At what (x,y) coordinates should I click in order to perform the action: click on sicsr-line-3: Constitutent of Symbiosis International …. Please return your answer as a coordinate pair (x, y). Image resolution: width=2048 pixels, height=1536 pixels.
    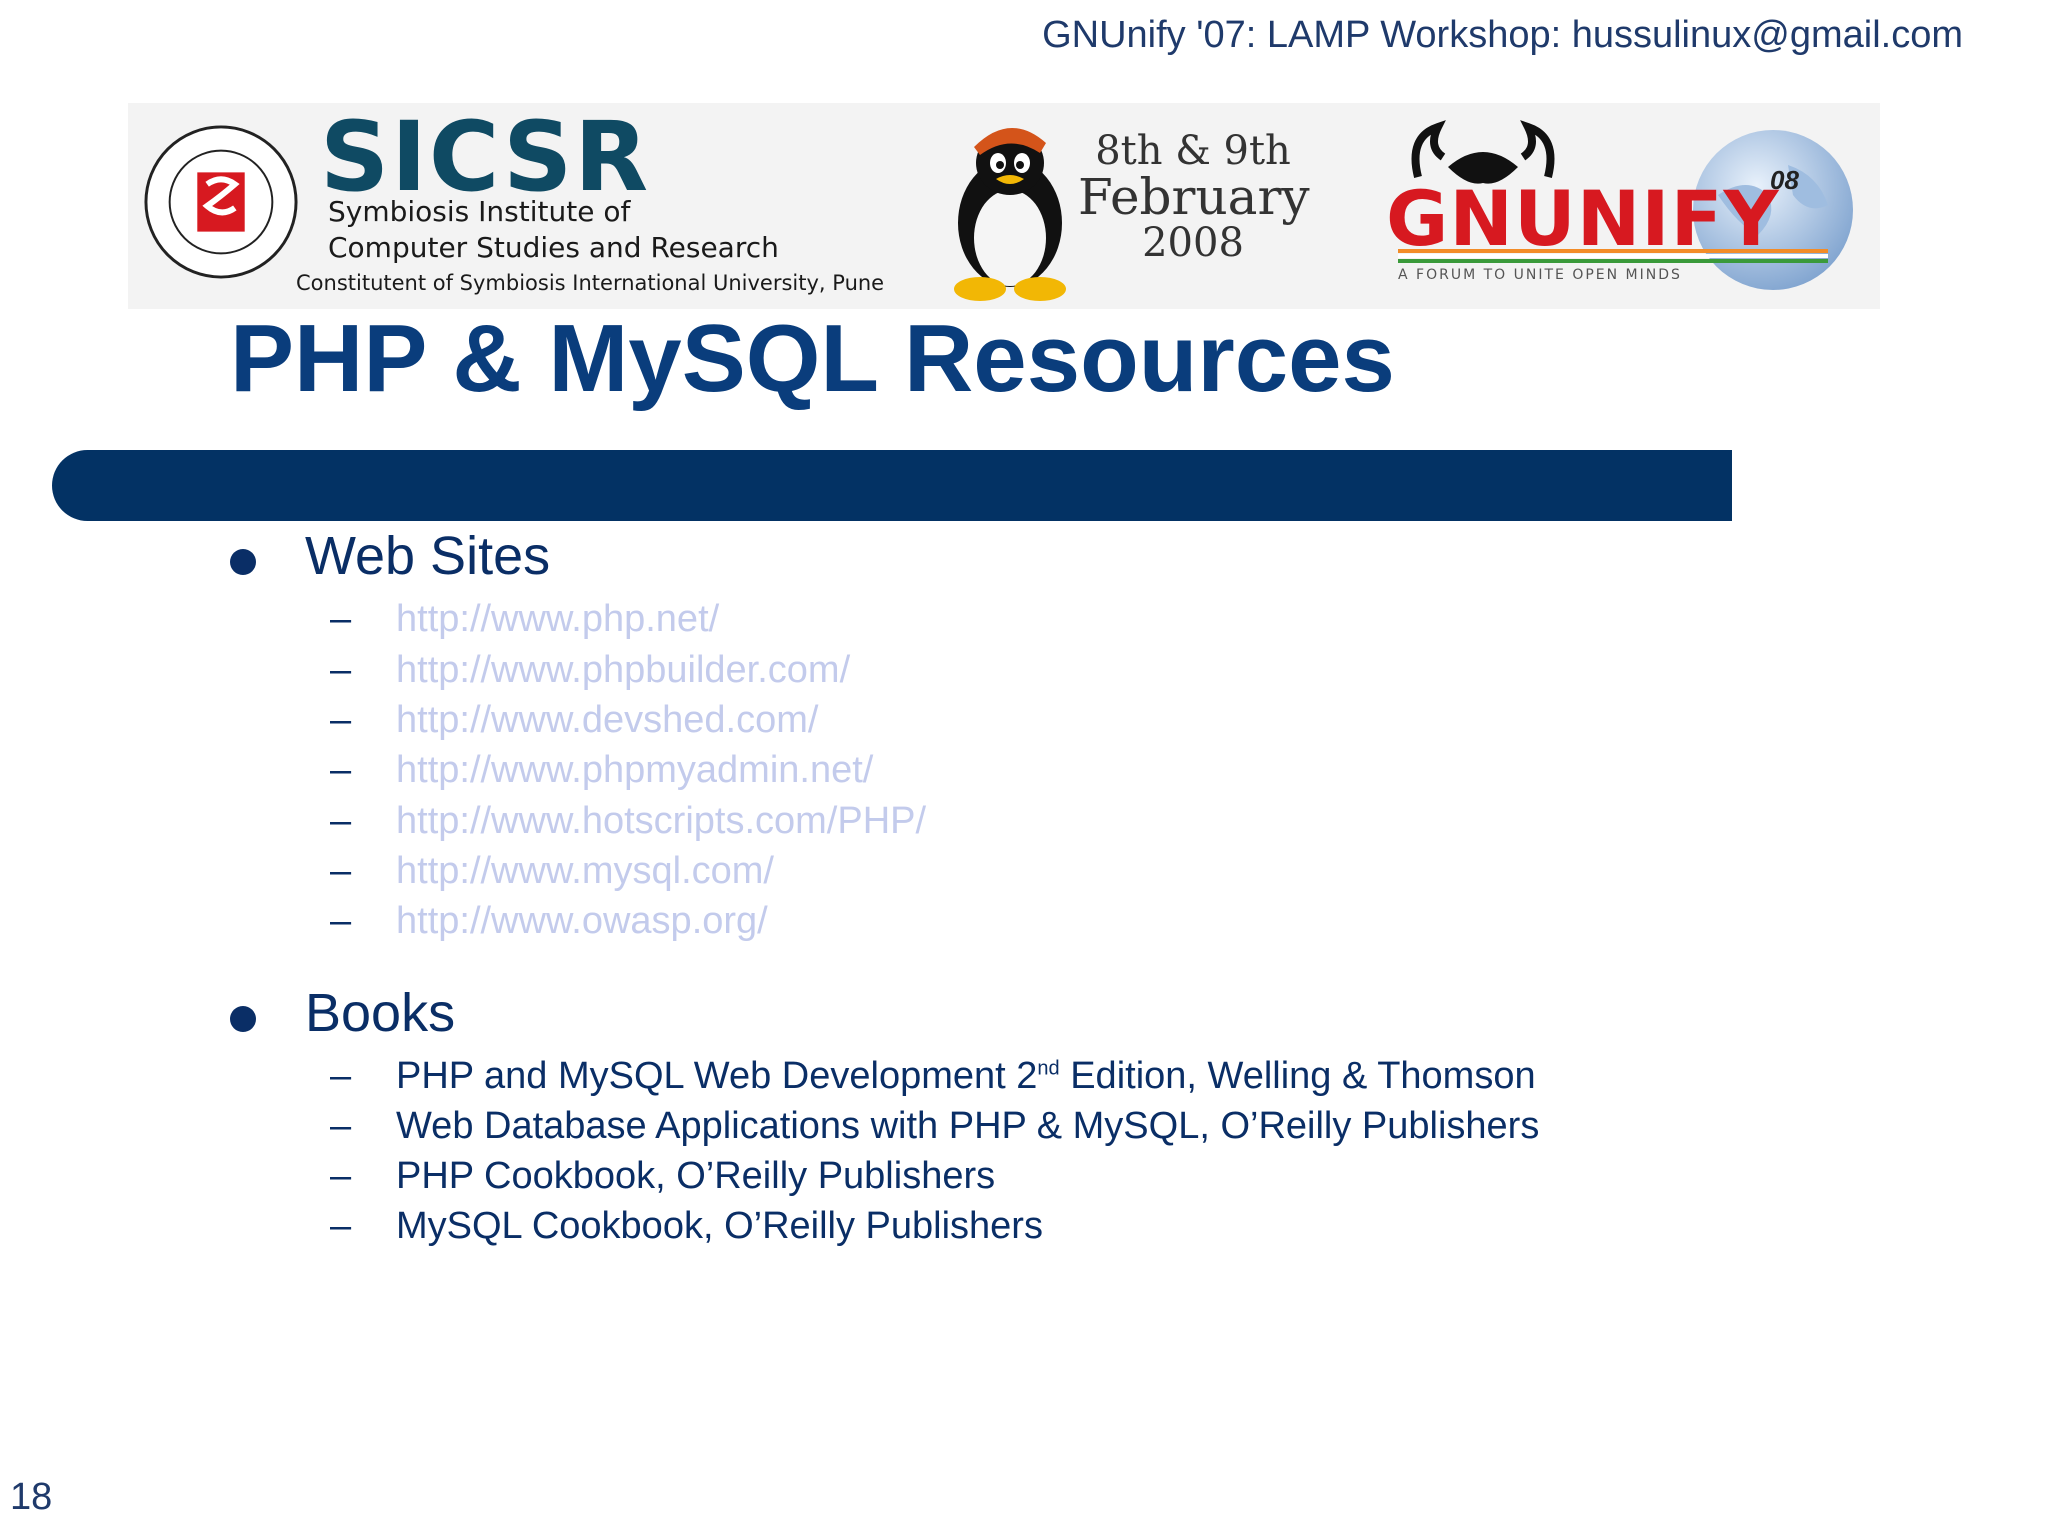
    Looking at the image, I should click on (590, 283).